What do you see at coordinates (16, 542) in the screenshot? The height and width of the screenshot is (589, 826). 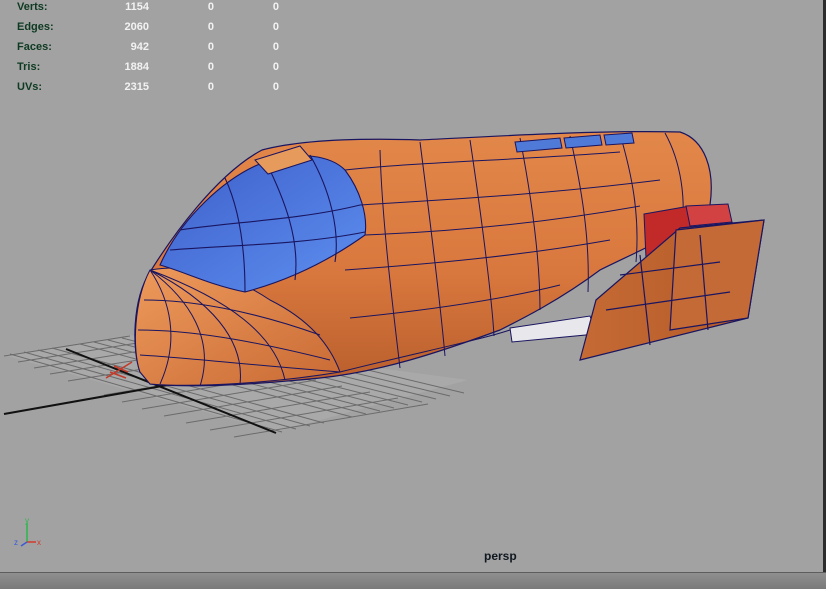 I see `axis-z-label: z` at bounding box center [16, 542].